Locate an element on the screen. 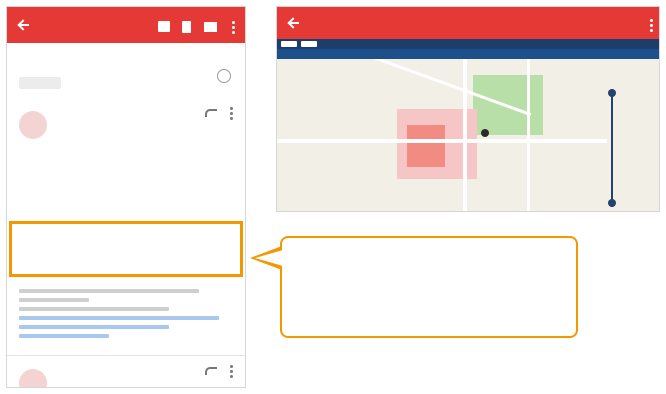 The width and height of the screenshot is (666, 394). archive-icon is located at coordinates (164, 25).